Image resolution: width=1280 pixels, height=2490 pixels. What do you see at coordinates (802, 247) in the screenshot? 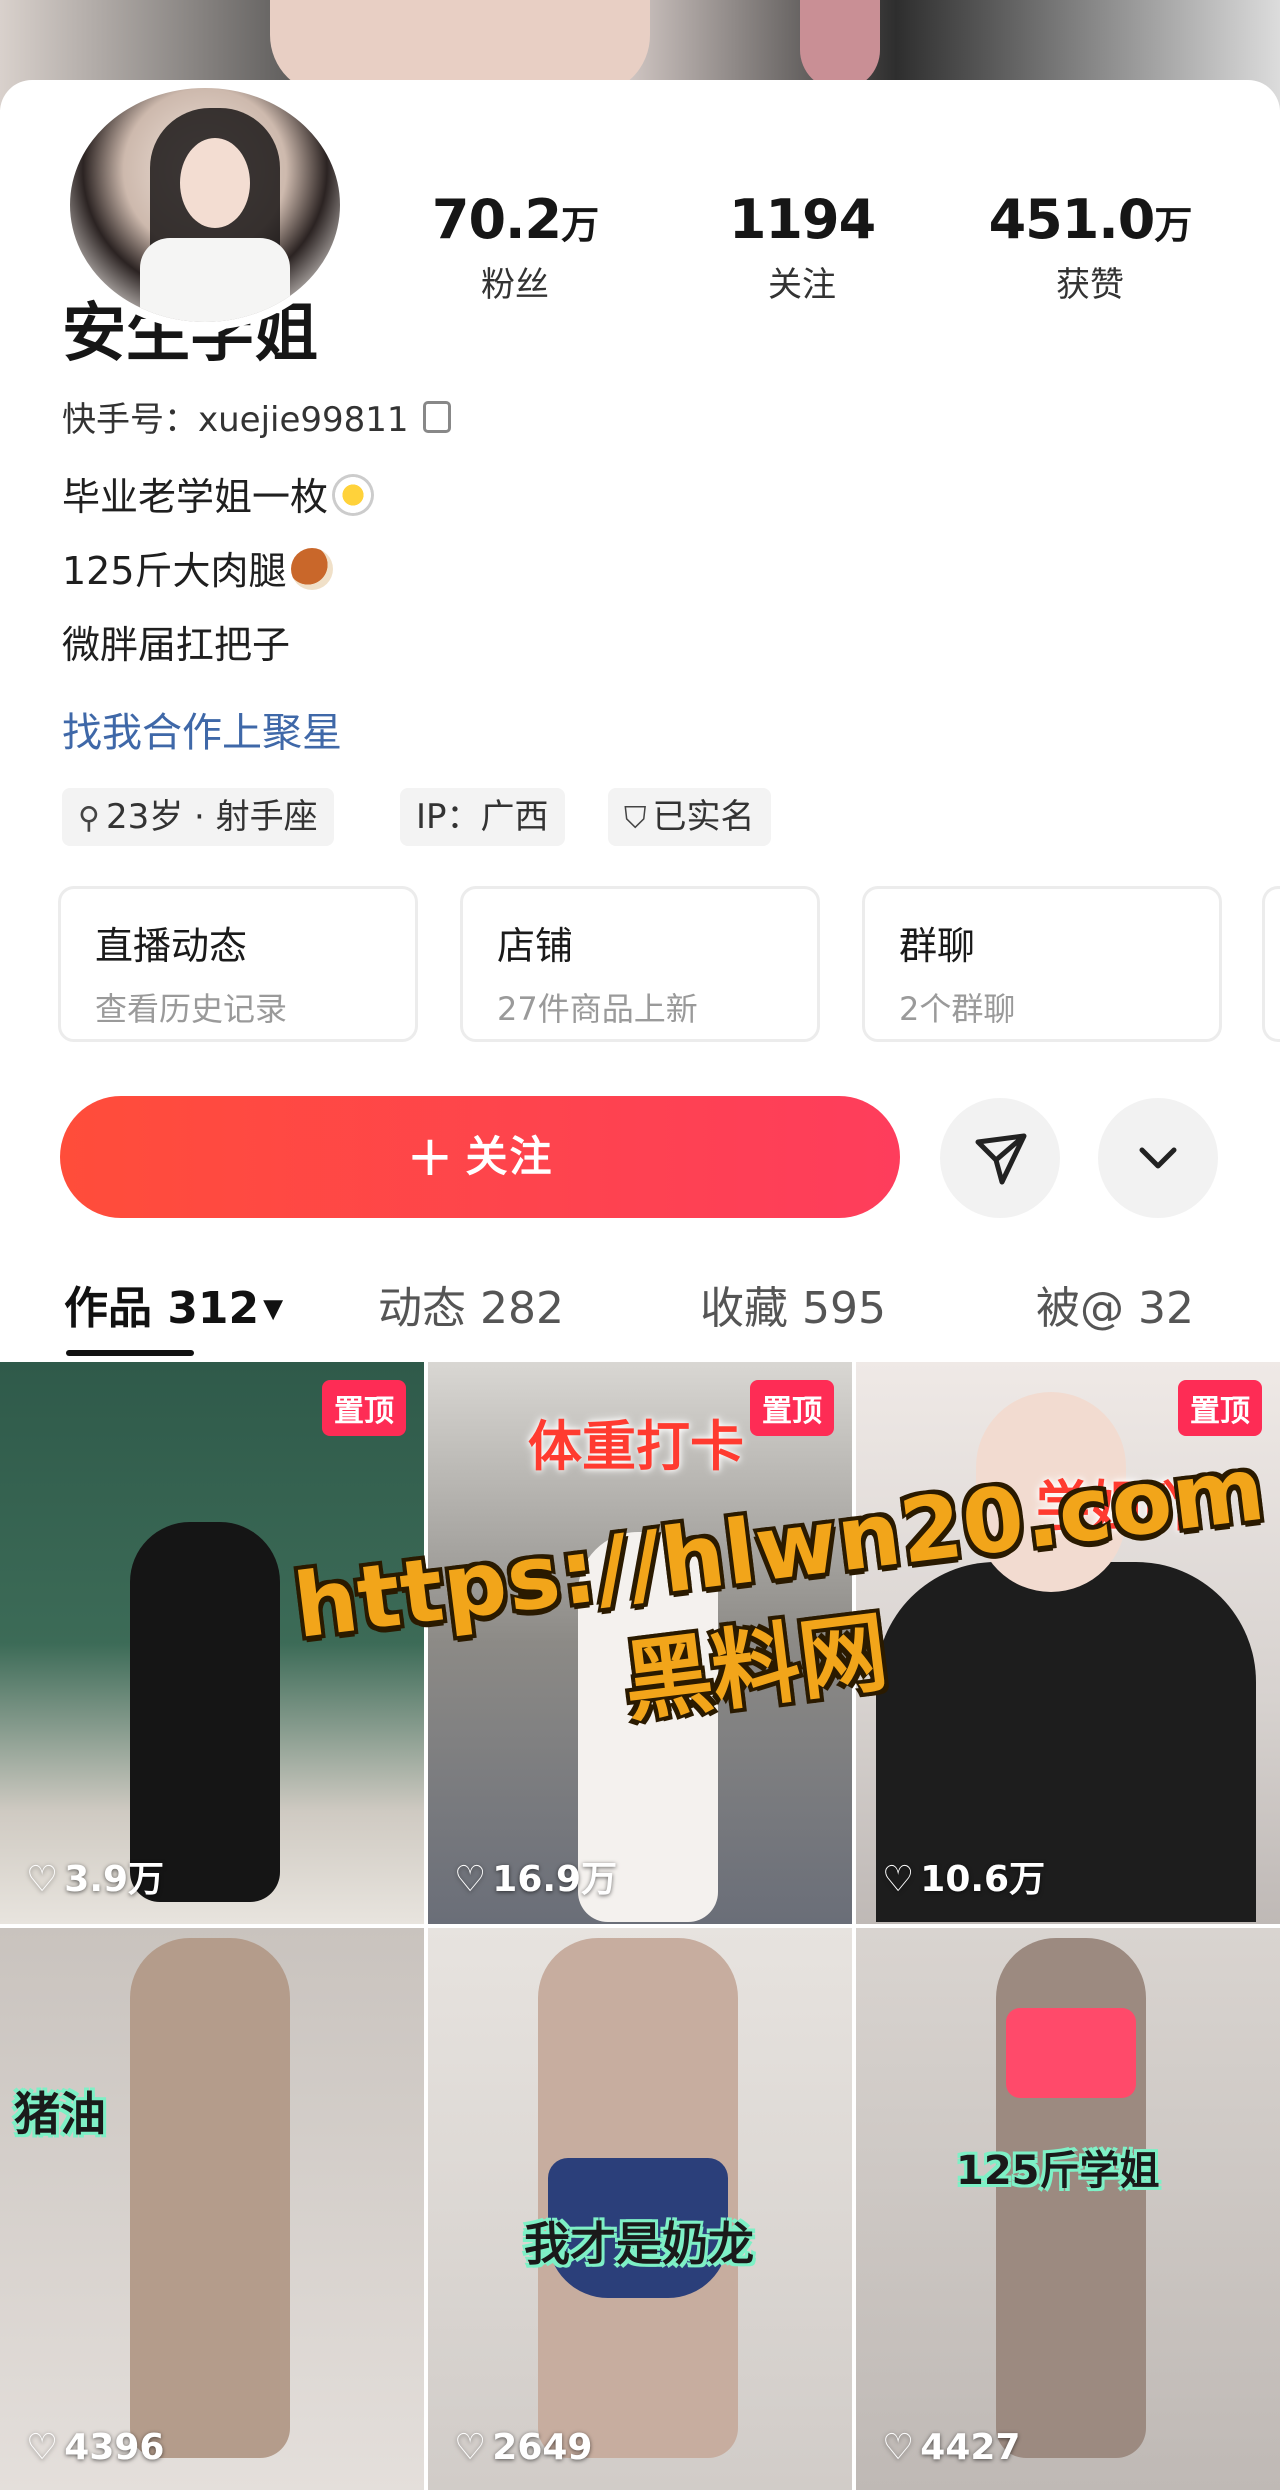
I see `stat-following: 1194 关注` at bounding box center [802, 247].